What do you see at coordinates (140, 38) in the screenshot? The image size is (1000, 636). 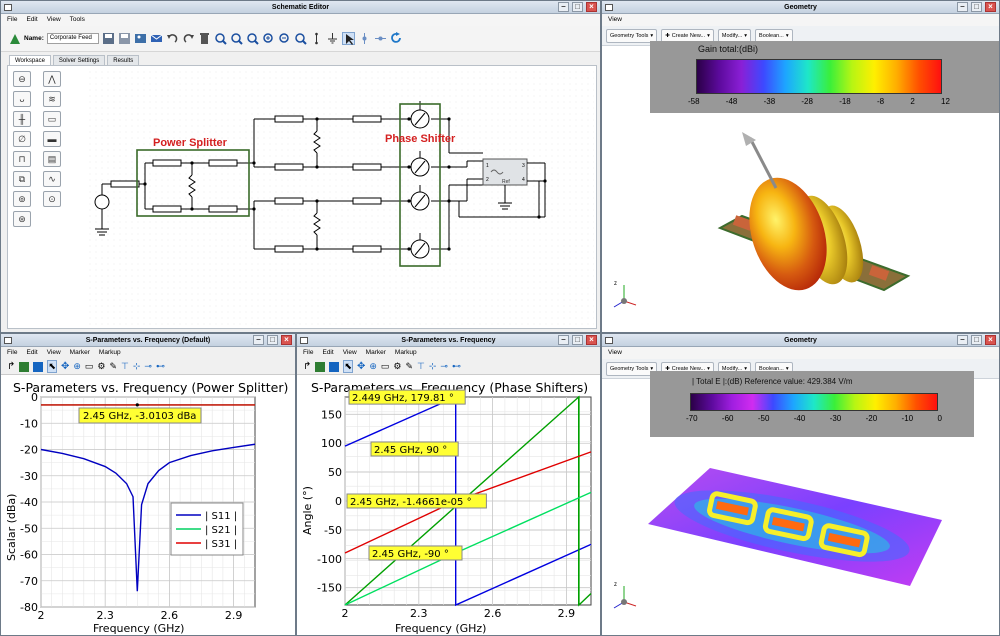 I see `image-icon` at bounding box center [140, 38].